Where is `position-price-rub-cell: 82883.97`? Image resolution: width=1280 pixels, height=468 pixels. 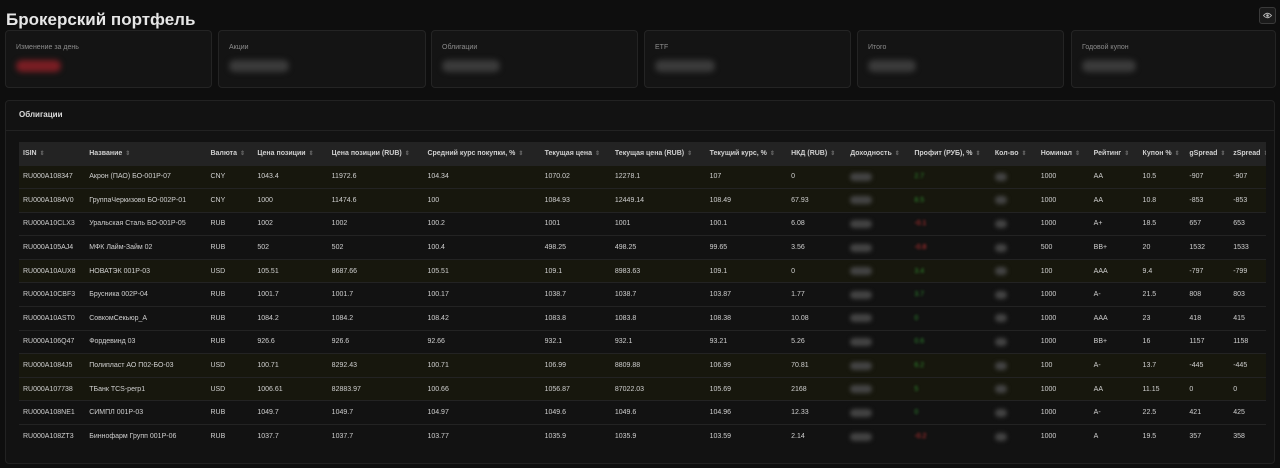 position-price-rub-cell: 82883.97 is located at coordinates (346, 389).